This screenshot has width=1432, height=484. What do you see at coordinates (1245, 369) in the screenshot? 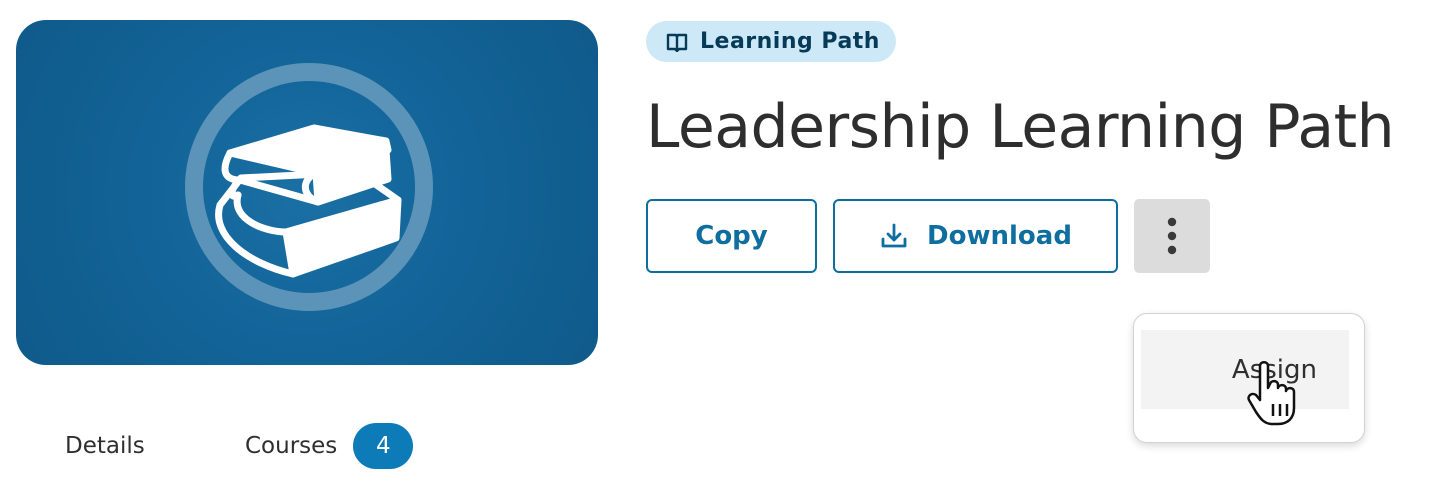
I see `menu-item-assign: Assign` at bounding box center [1245, 369].